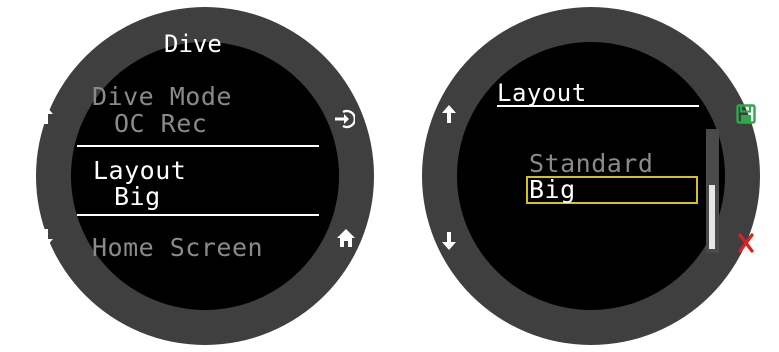  I want to click on divider-top, so click(198, 146).